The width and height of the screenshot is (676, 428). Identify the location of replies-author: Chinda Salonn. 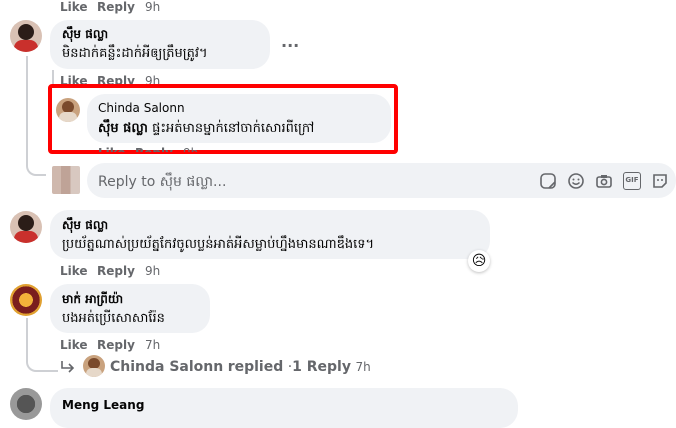
(167, 367).